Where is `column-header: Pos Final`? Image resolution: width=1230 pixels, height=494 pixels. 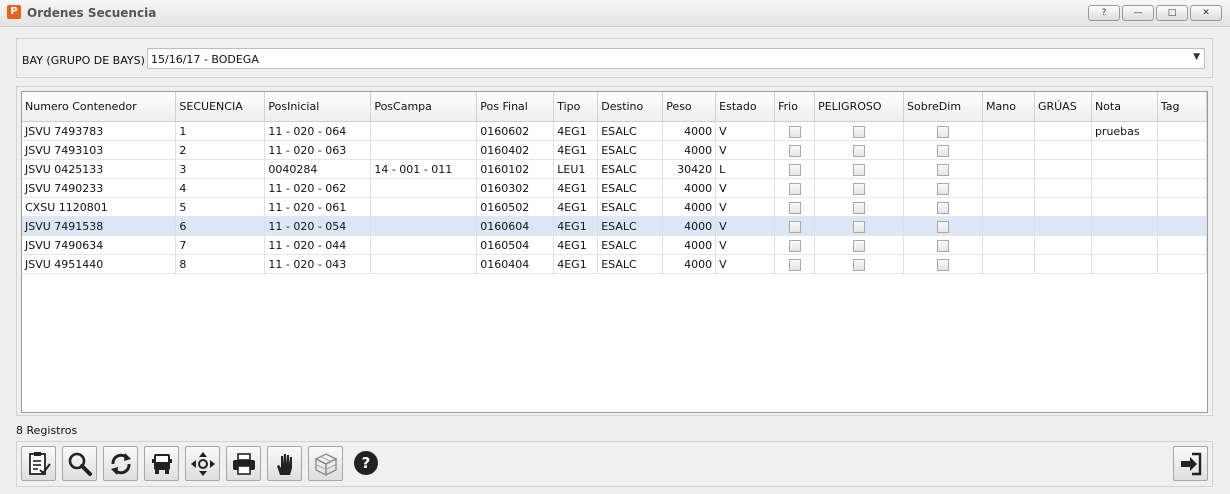 column-header: Pos Final is located at coordinates (515, 107).